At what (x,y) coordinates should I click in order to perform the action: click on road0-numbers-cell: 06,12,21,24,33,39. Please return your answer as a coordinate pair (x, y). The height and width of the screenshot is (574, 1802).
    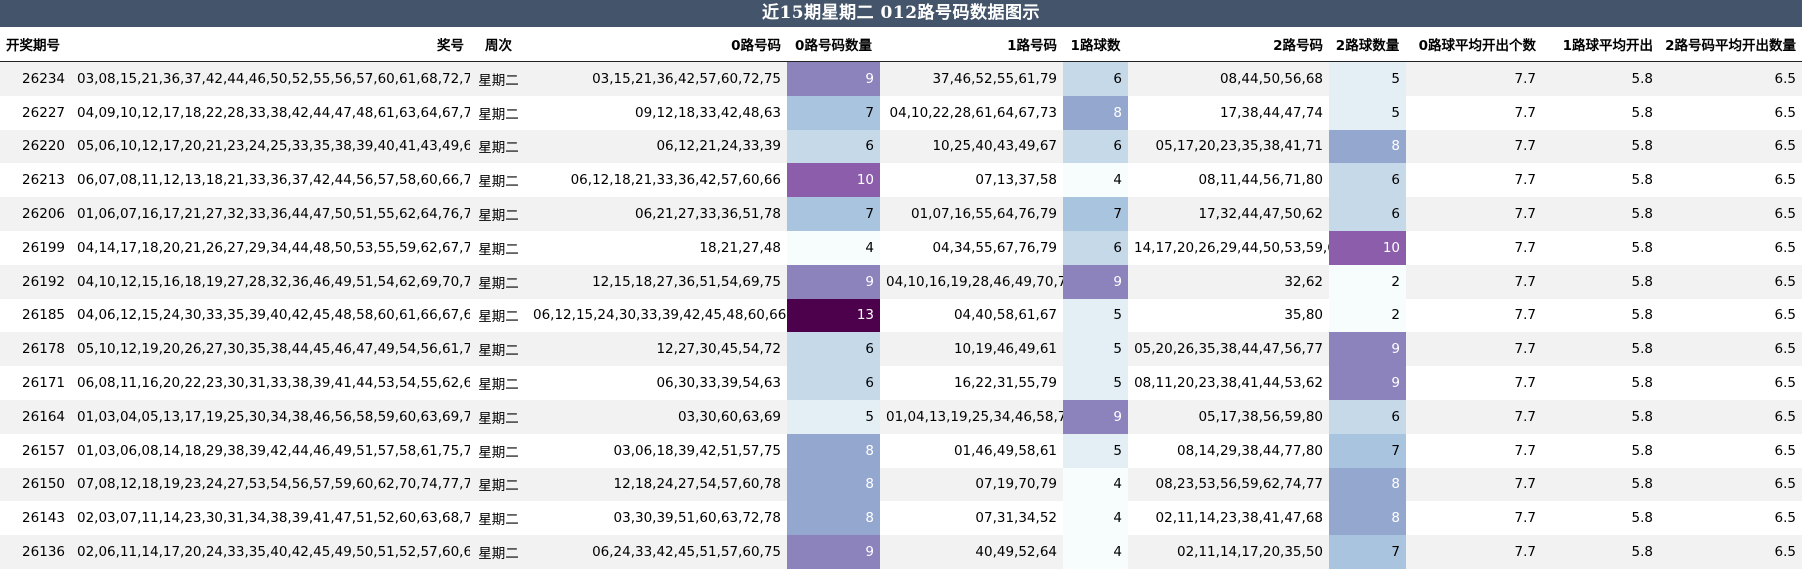
    Looking at the image, I should click on (657, 146).